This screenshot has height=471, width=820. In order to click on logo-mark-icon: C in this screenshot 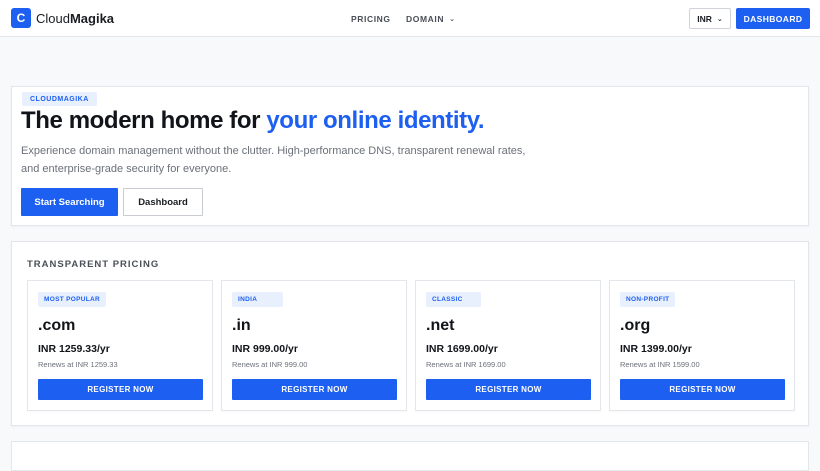, I will do `click(21, 18)`.